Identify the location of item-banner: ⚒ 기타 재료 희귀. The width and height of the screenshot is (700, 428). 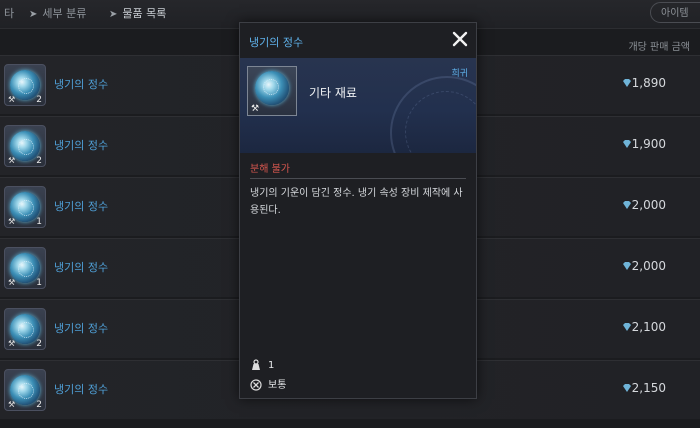
(358, 105).